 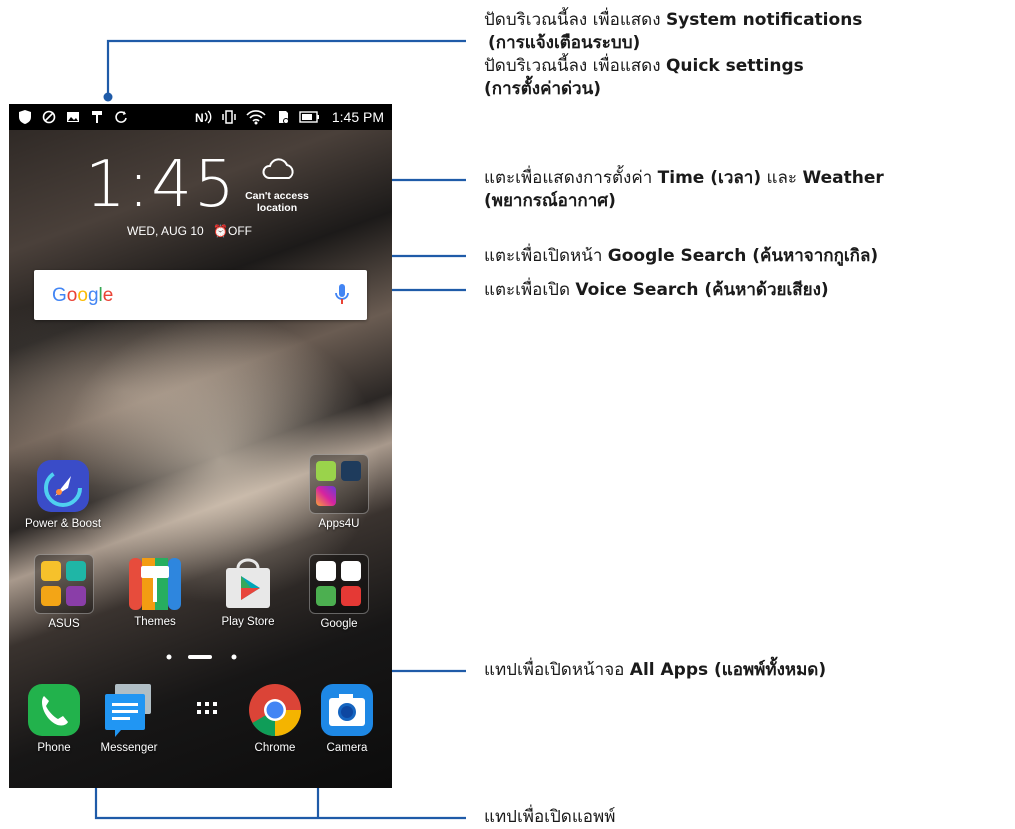 I want to click on annotation-bold: Quick settings, so click(x=734, y=66).